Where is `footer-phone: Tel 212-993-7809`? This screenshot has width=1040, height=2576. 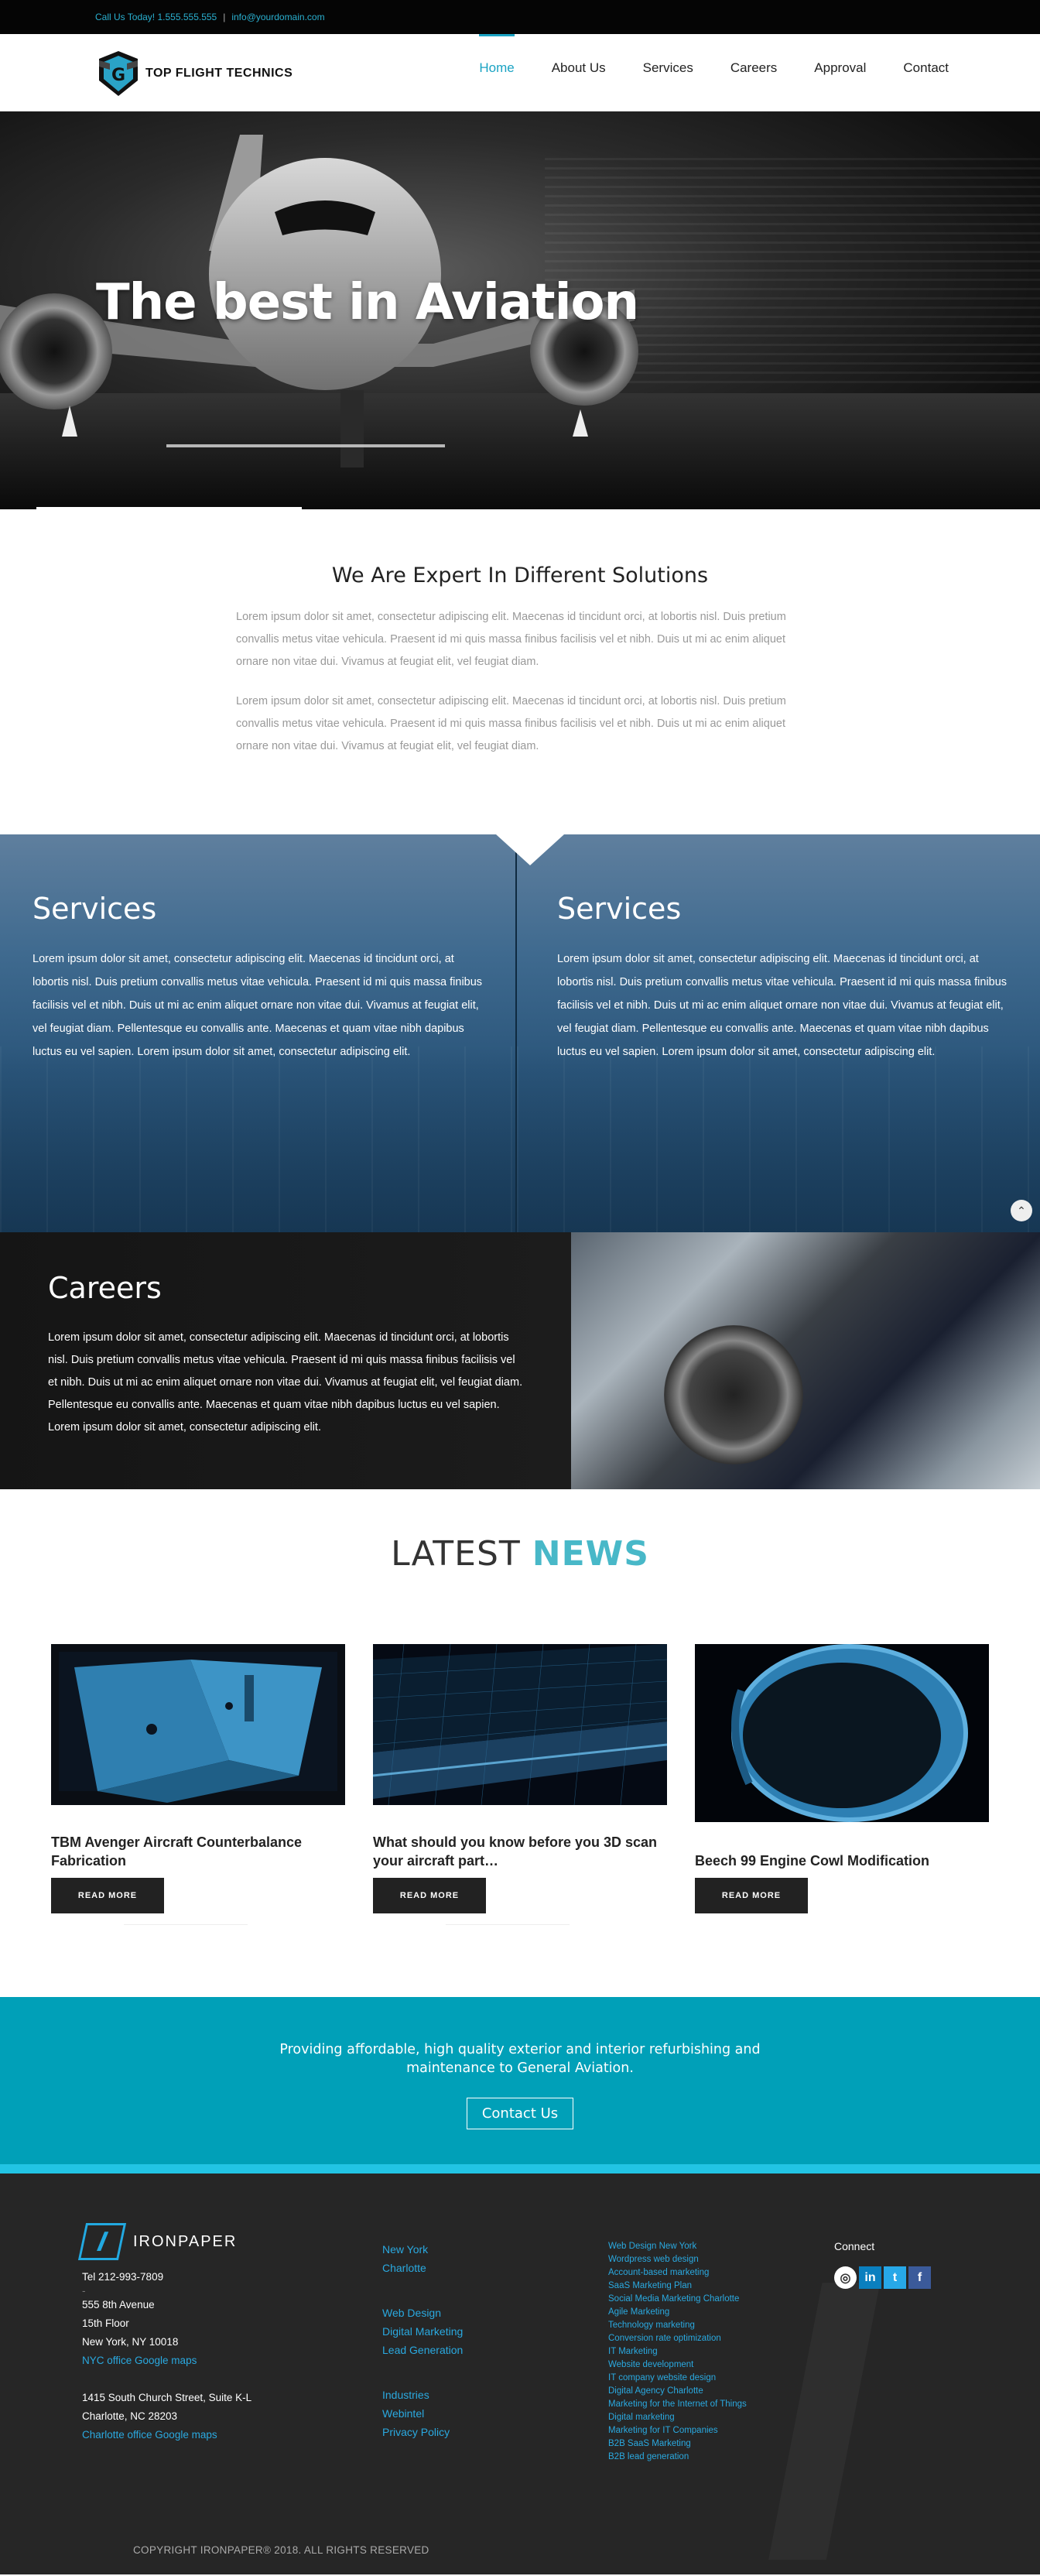
footer-phone: Tel 212-993-7809 is located at coordinates (123, 2277).